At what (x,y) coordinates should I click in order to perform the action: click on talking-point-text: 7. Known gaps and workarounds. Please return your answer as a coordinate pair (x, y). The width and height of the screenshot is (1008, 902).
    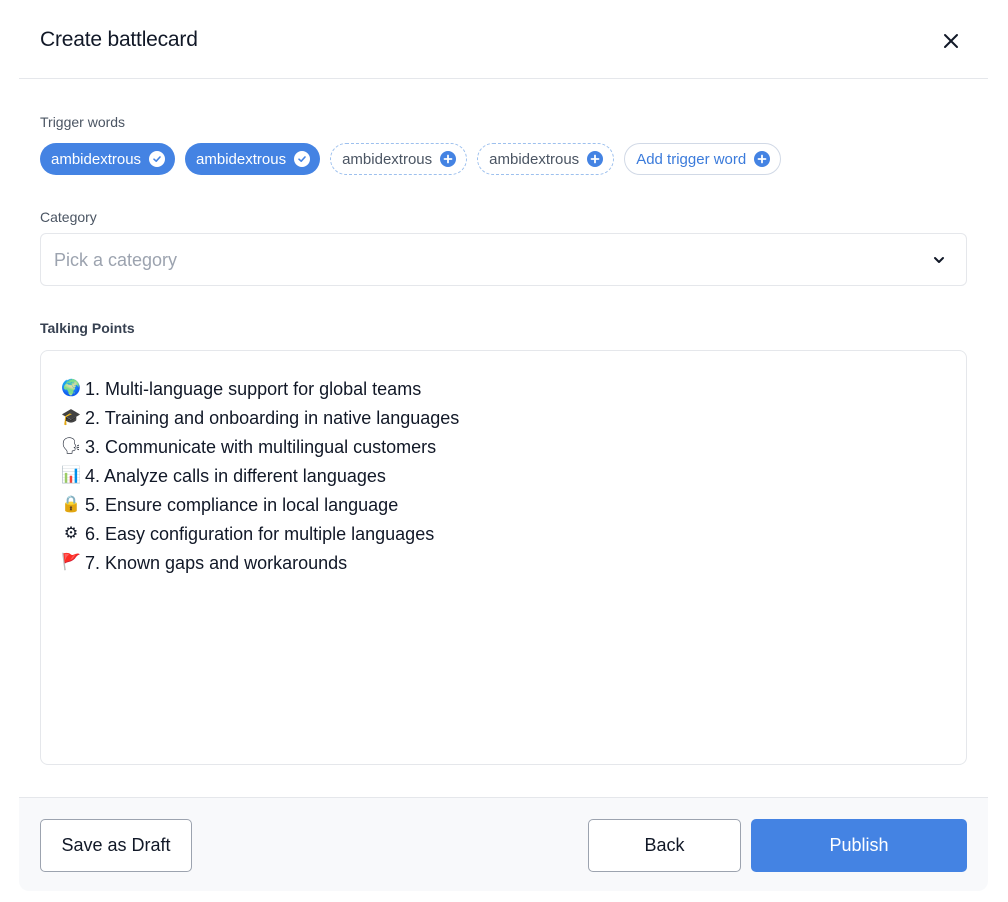
    Looking at the image, I should click on (216, 562).